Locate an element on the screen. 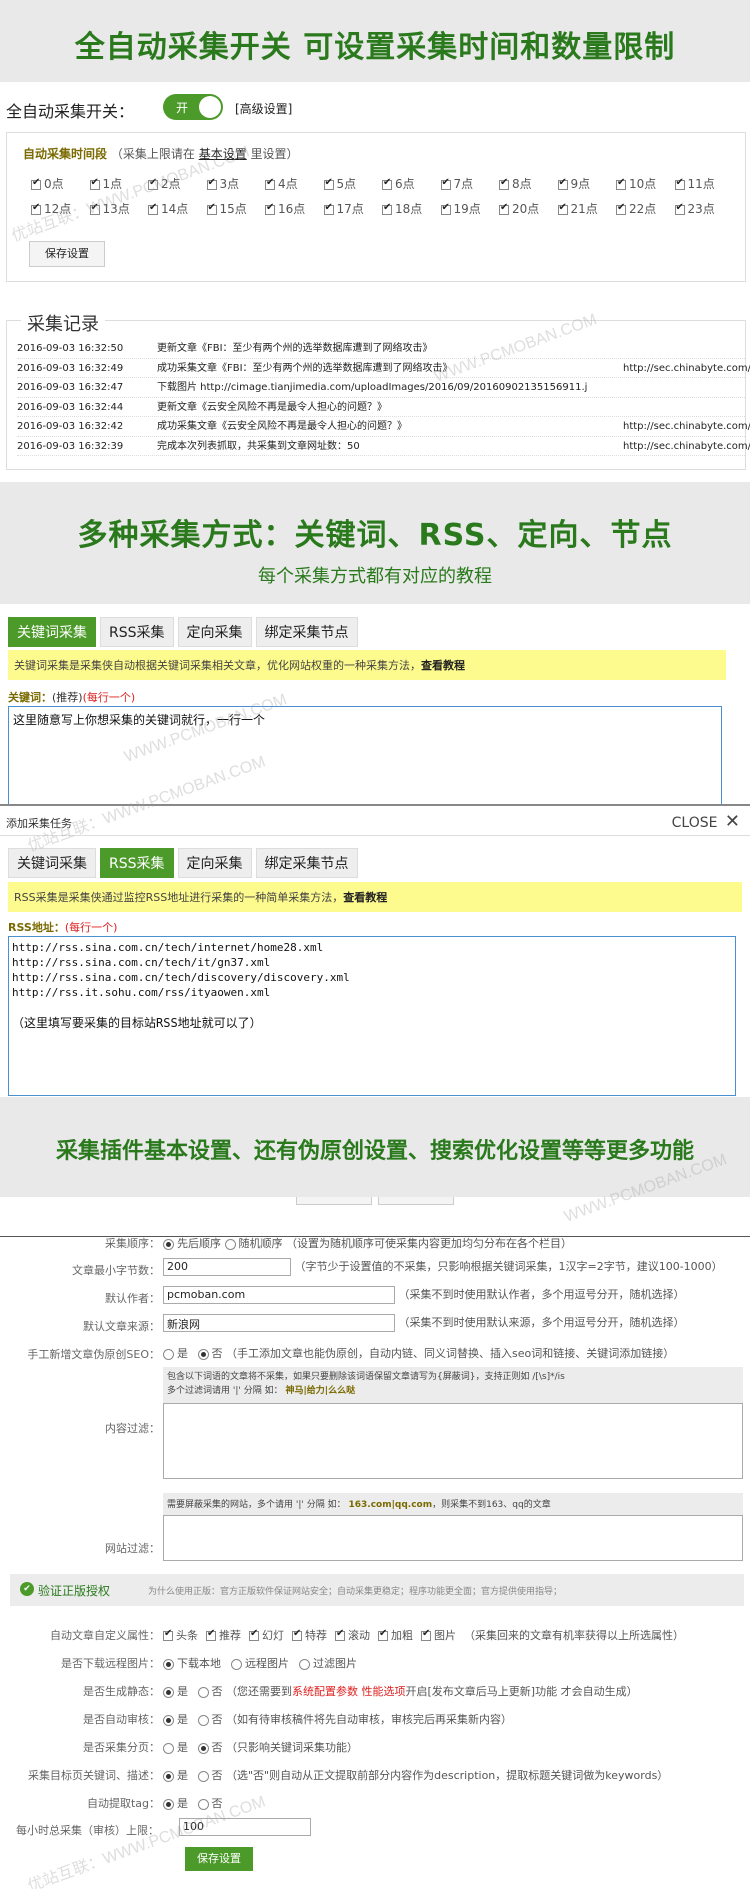  static-note-post: 开启[发布文章后马上更新]功能 才会自动生成） is located at coordinates (521, 1691).